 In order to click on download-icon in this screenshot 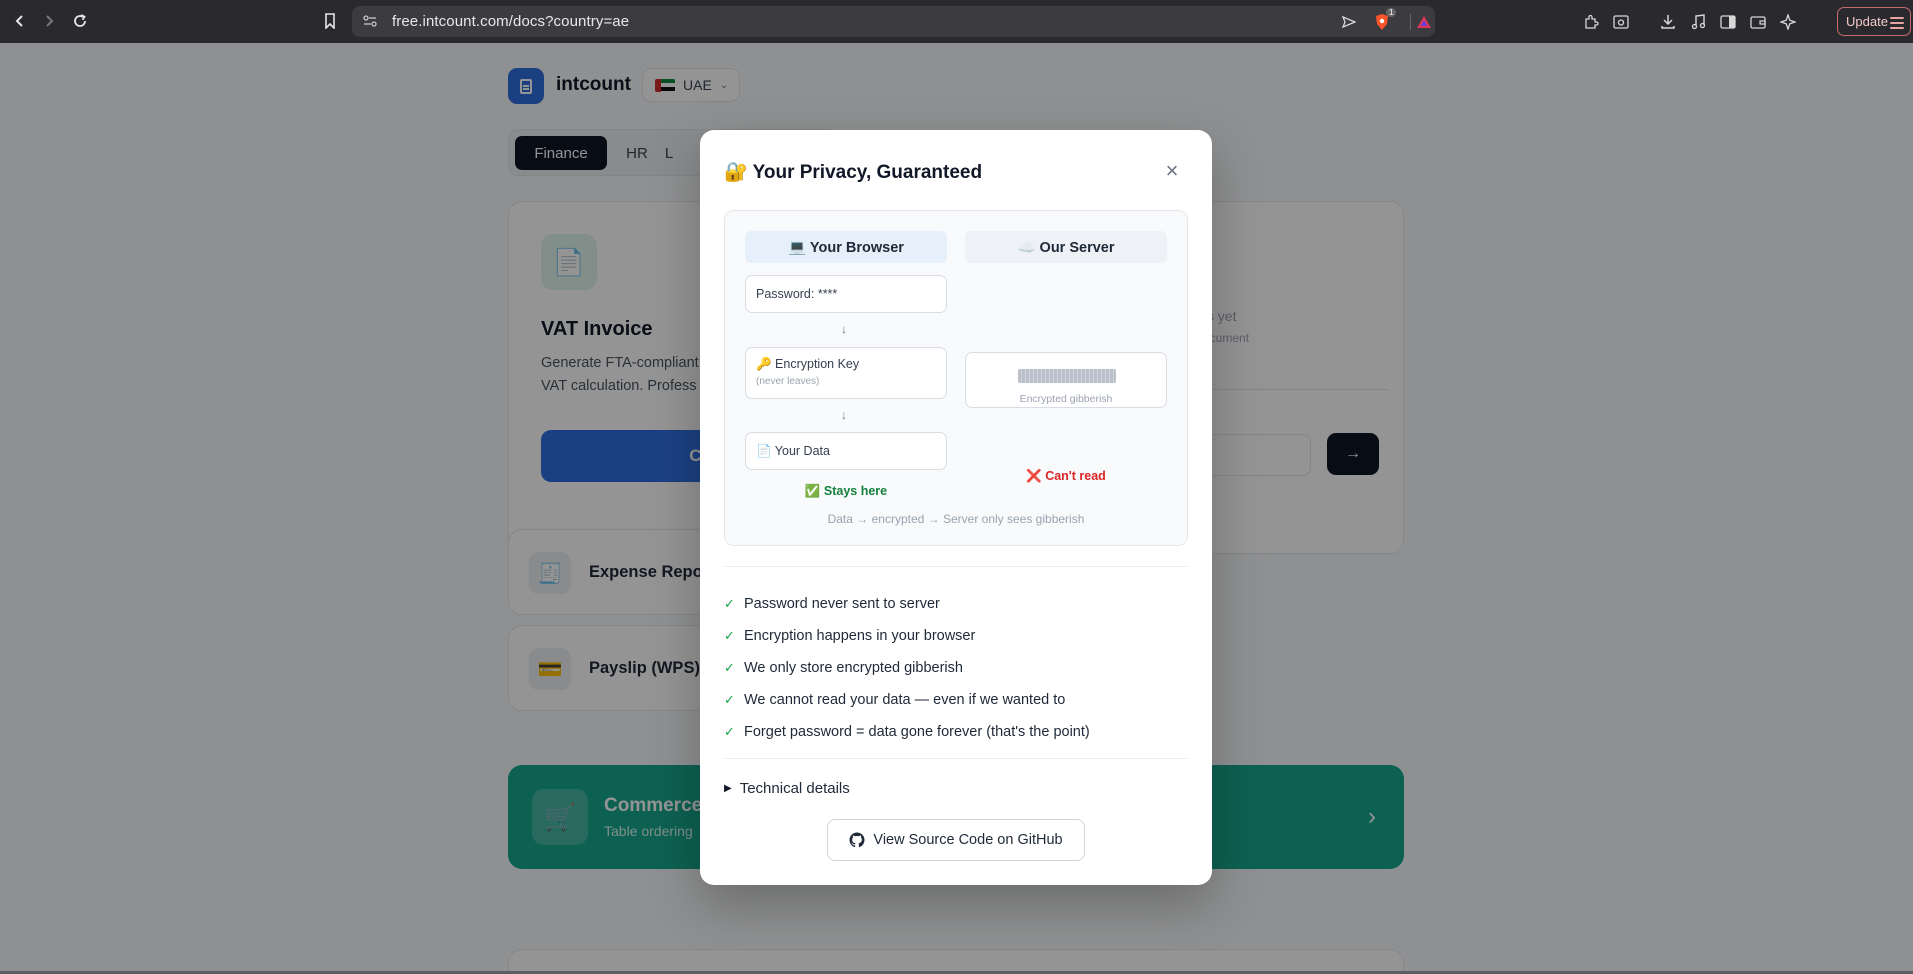, I will do `click(1668, 22)`.